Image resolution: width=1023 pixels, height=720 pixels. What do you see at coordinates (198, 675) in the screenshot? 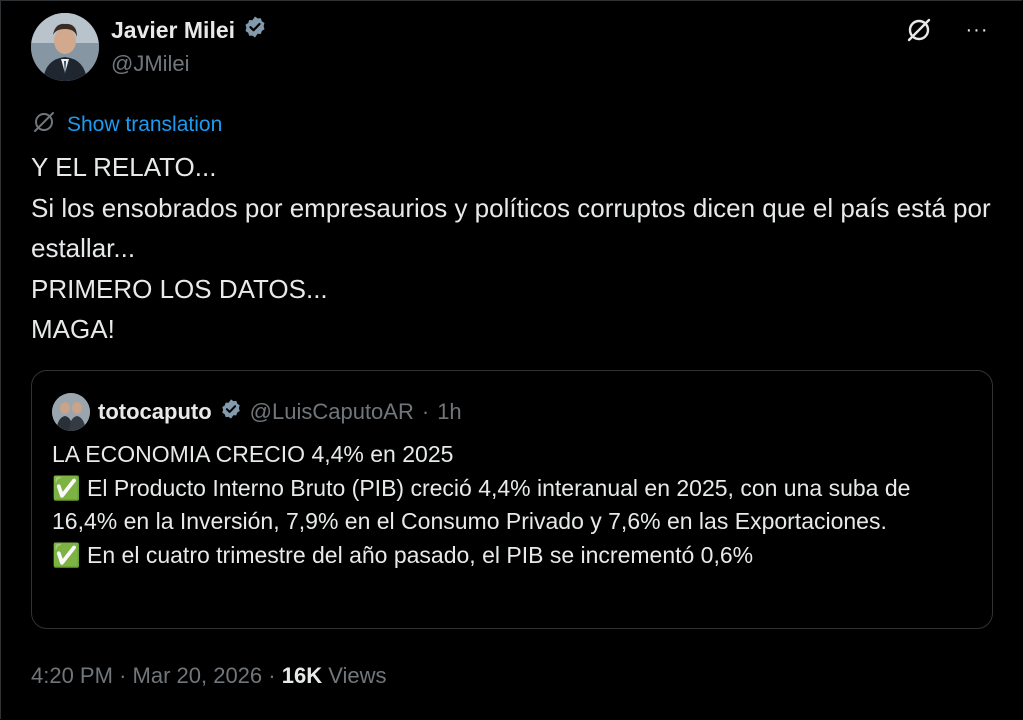
I see `tweet-date: Mar 20, 2026` at bounding box center [198, 675].